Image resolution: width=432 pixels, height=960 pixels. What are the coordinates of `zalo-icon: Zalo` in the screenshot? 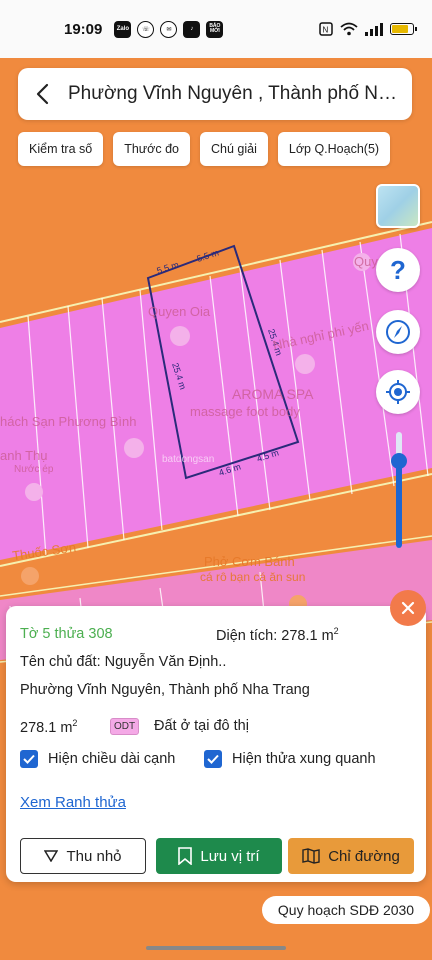 It's located at (123, 29).